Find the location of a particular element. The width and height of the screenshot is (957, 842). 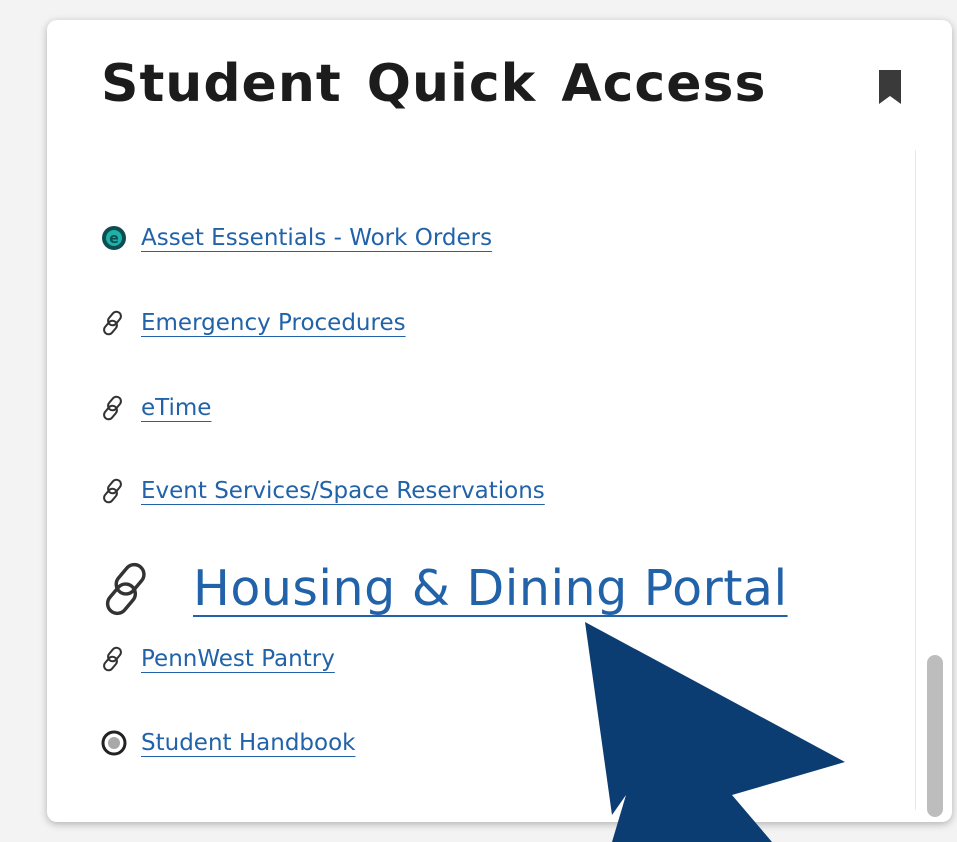

list-item: Student Handbook is located at coordinates (228, 743).